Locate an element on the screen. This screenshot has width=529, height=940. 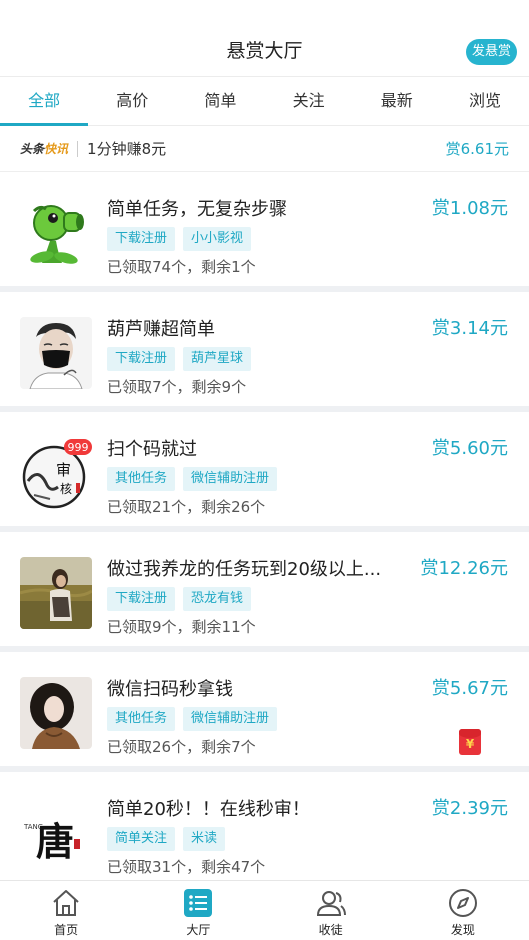
task-stats: 已领取74个，剩余1个 is located at coordinates (181, 267).